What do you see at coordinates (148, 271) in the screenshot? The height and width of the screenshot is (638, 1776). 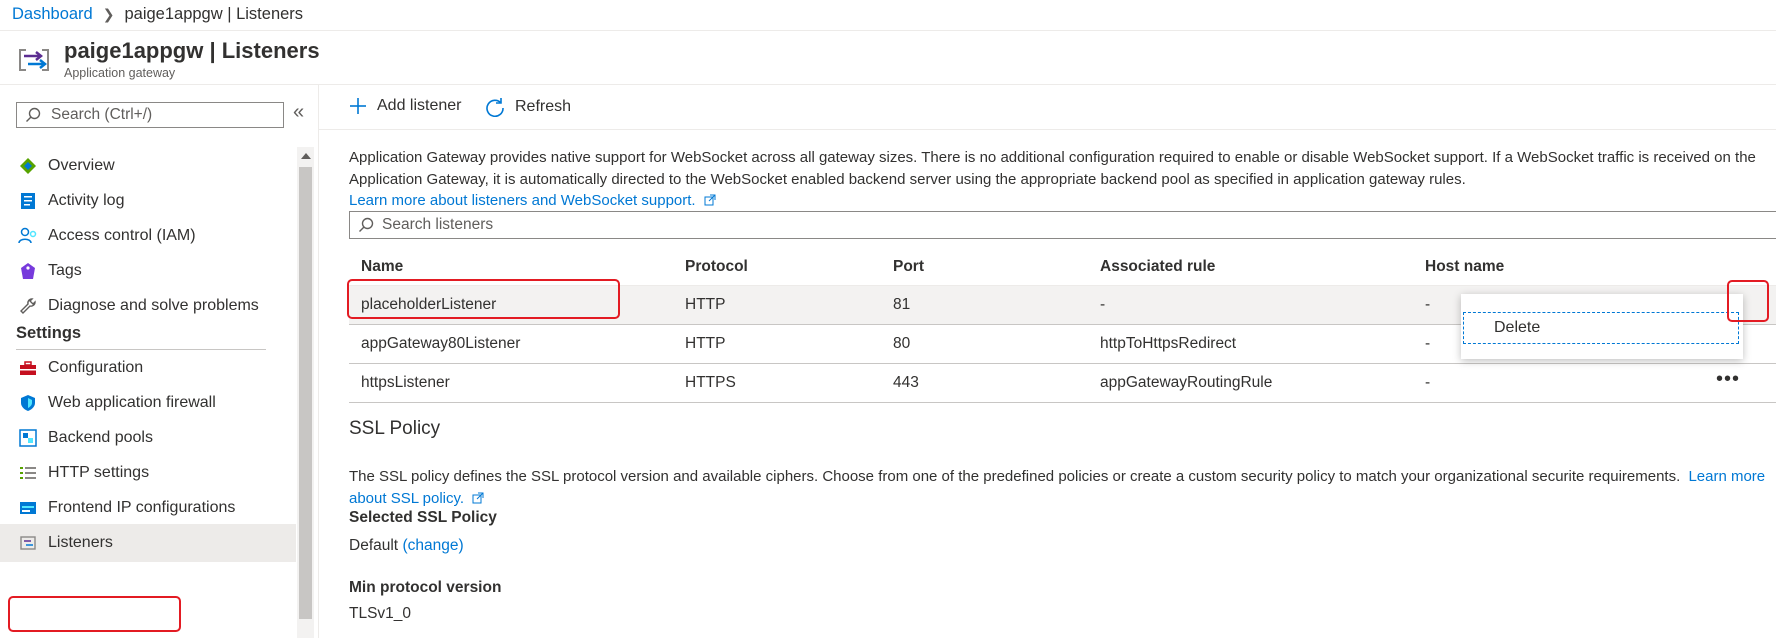 I see `sidebar-item-tags: Tags` at bounding box center [148, 271].